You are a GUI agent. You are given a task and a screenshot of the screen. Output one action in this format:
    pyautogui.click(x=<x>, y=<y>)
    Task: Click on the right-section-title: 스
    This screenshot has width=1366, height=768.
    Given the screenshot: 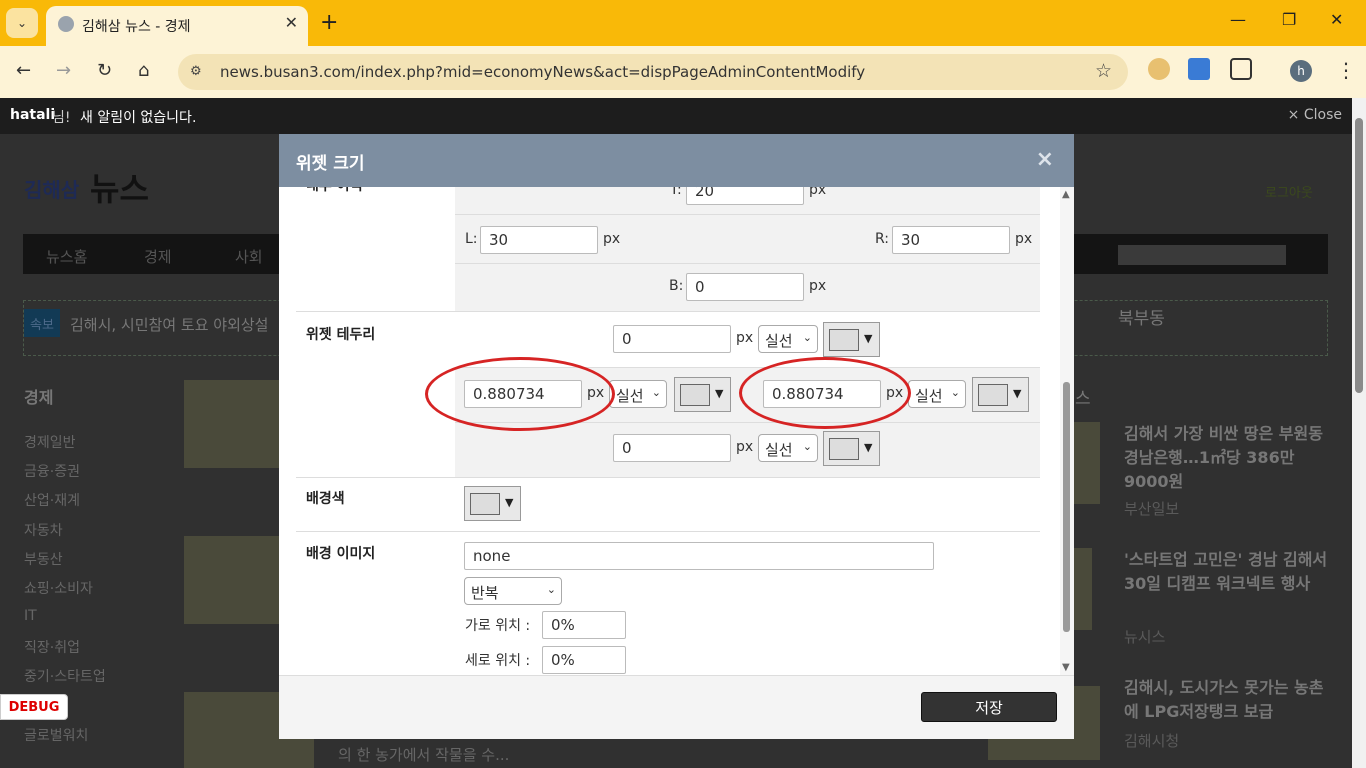 What is the action you would take?
    pyautogui.click(x=1083, y=399)
    